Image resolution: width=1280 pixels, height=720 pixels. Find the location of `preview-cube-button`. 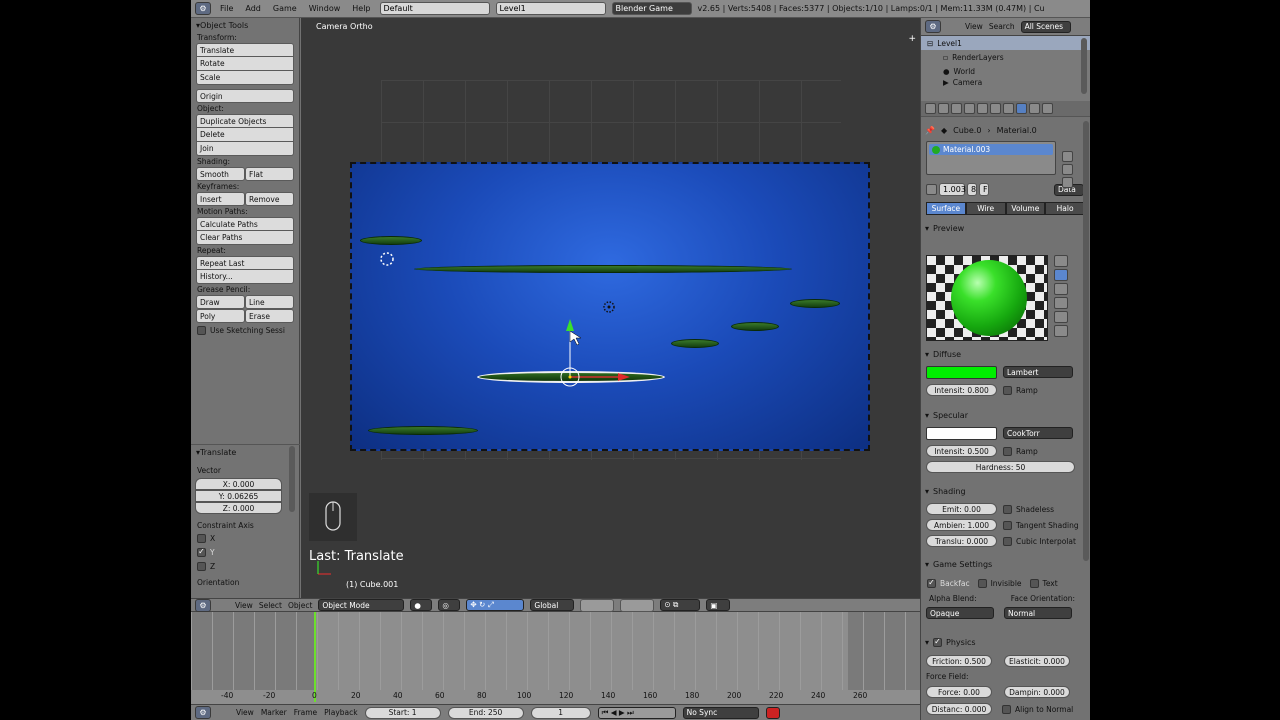

preview-cube-button is located at coordinates (1061, 289).